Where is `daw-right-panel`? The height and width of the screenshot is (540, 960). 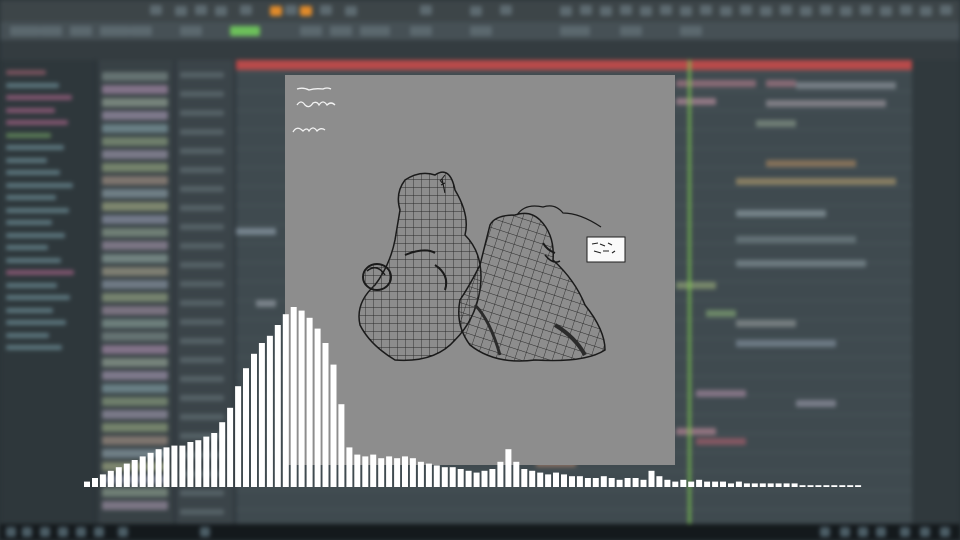
daw-right-panel is located at coordinates (936, 292).